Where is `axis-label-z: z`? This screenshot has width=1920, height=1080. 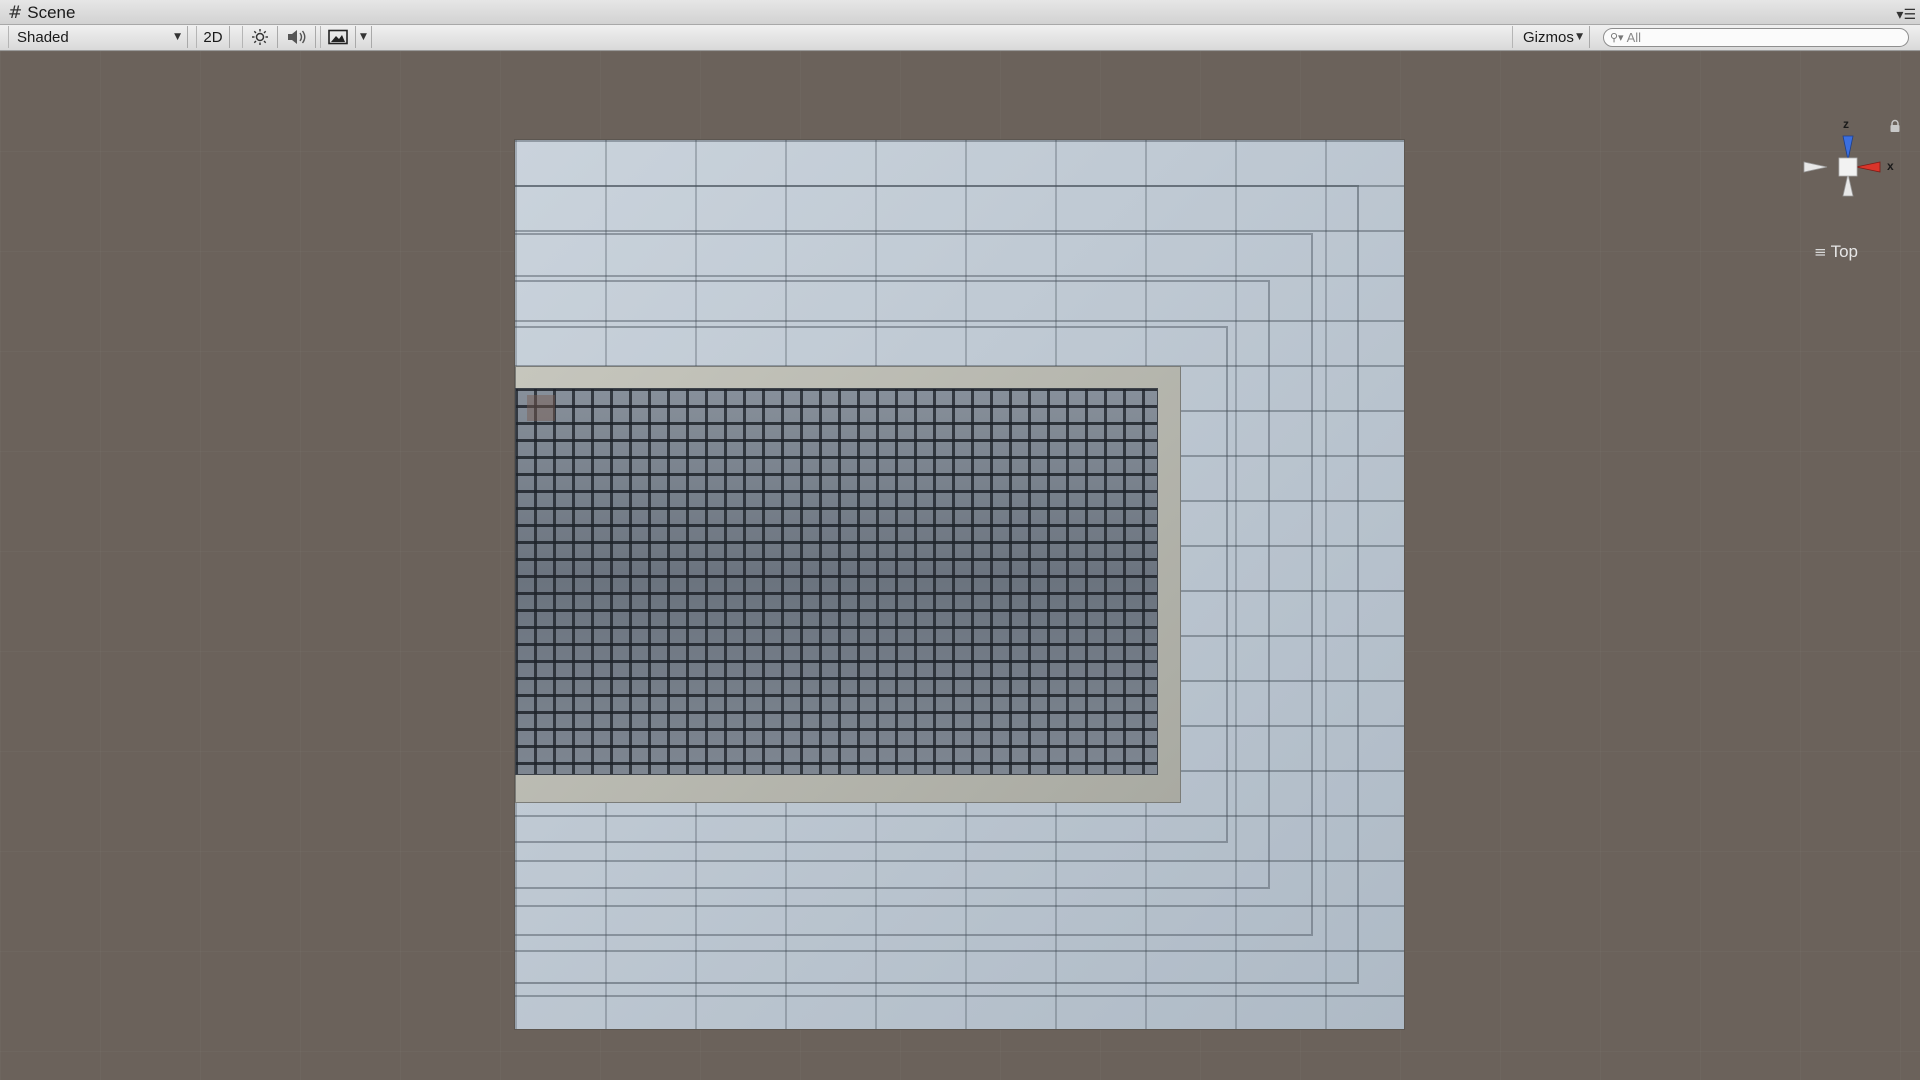 axis-label-z: z is located at coordinates (1846, 124).